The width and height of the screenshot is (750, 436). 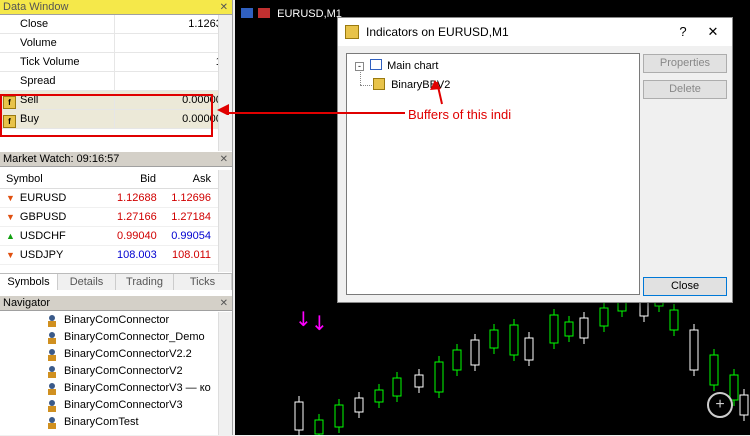 I want to click on market-watch-title: Market Watch: 09:16:57 ✕, so click(x=116, y=159).